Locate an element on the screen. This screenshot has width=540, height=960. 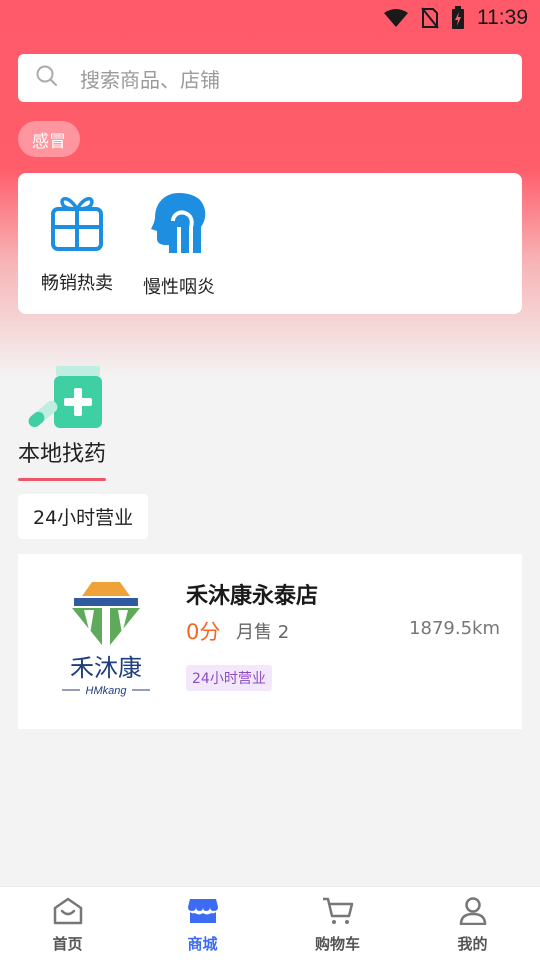
bottom-tab-bar: 首页 商城 购物车 我的 is located at coordinates (270, 923).